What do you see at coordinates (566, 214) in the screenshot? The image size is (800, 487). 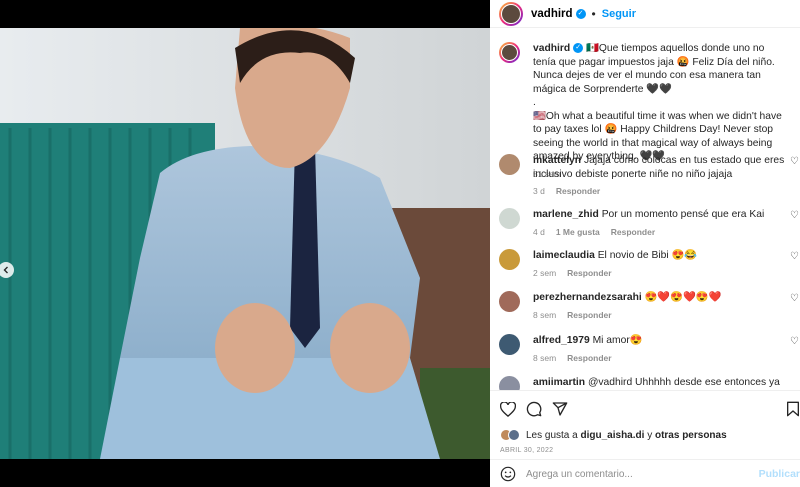 I see `comment-username: marlene_zhid` at bounding box center [566, 214].